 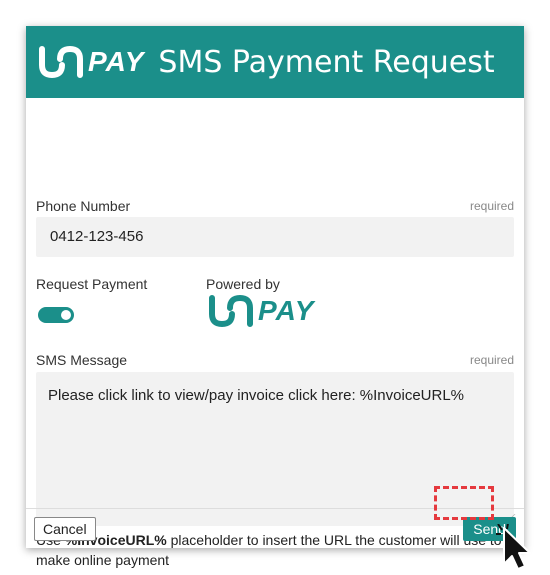 What do you see at coordinates (513, 547) in the screenshot?
I see `pointer-cursor-icon` at bounding box center [513, 547].